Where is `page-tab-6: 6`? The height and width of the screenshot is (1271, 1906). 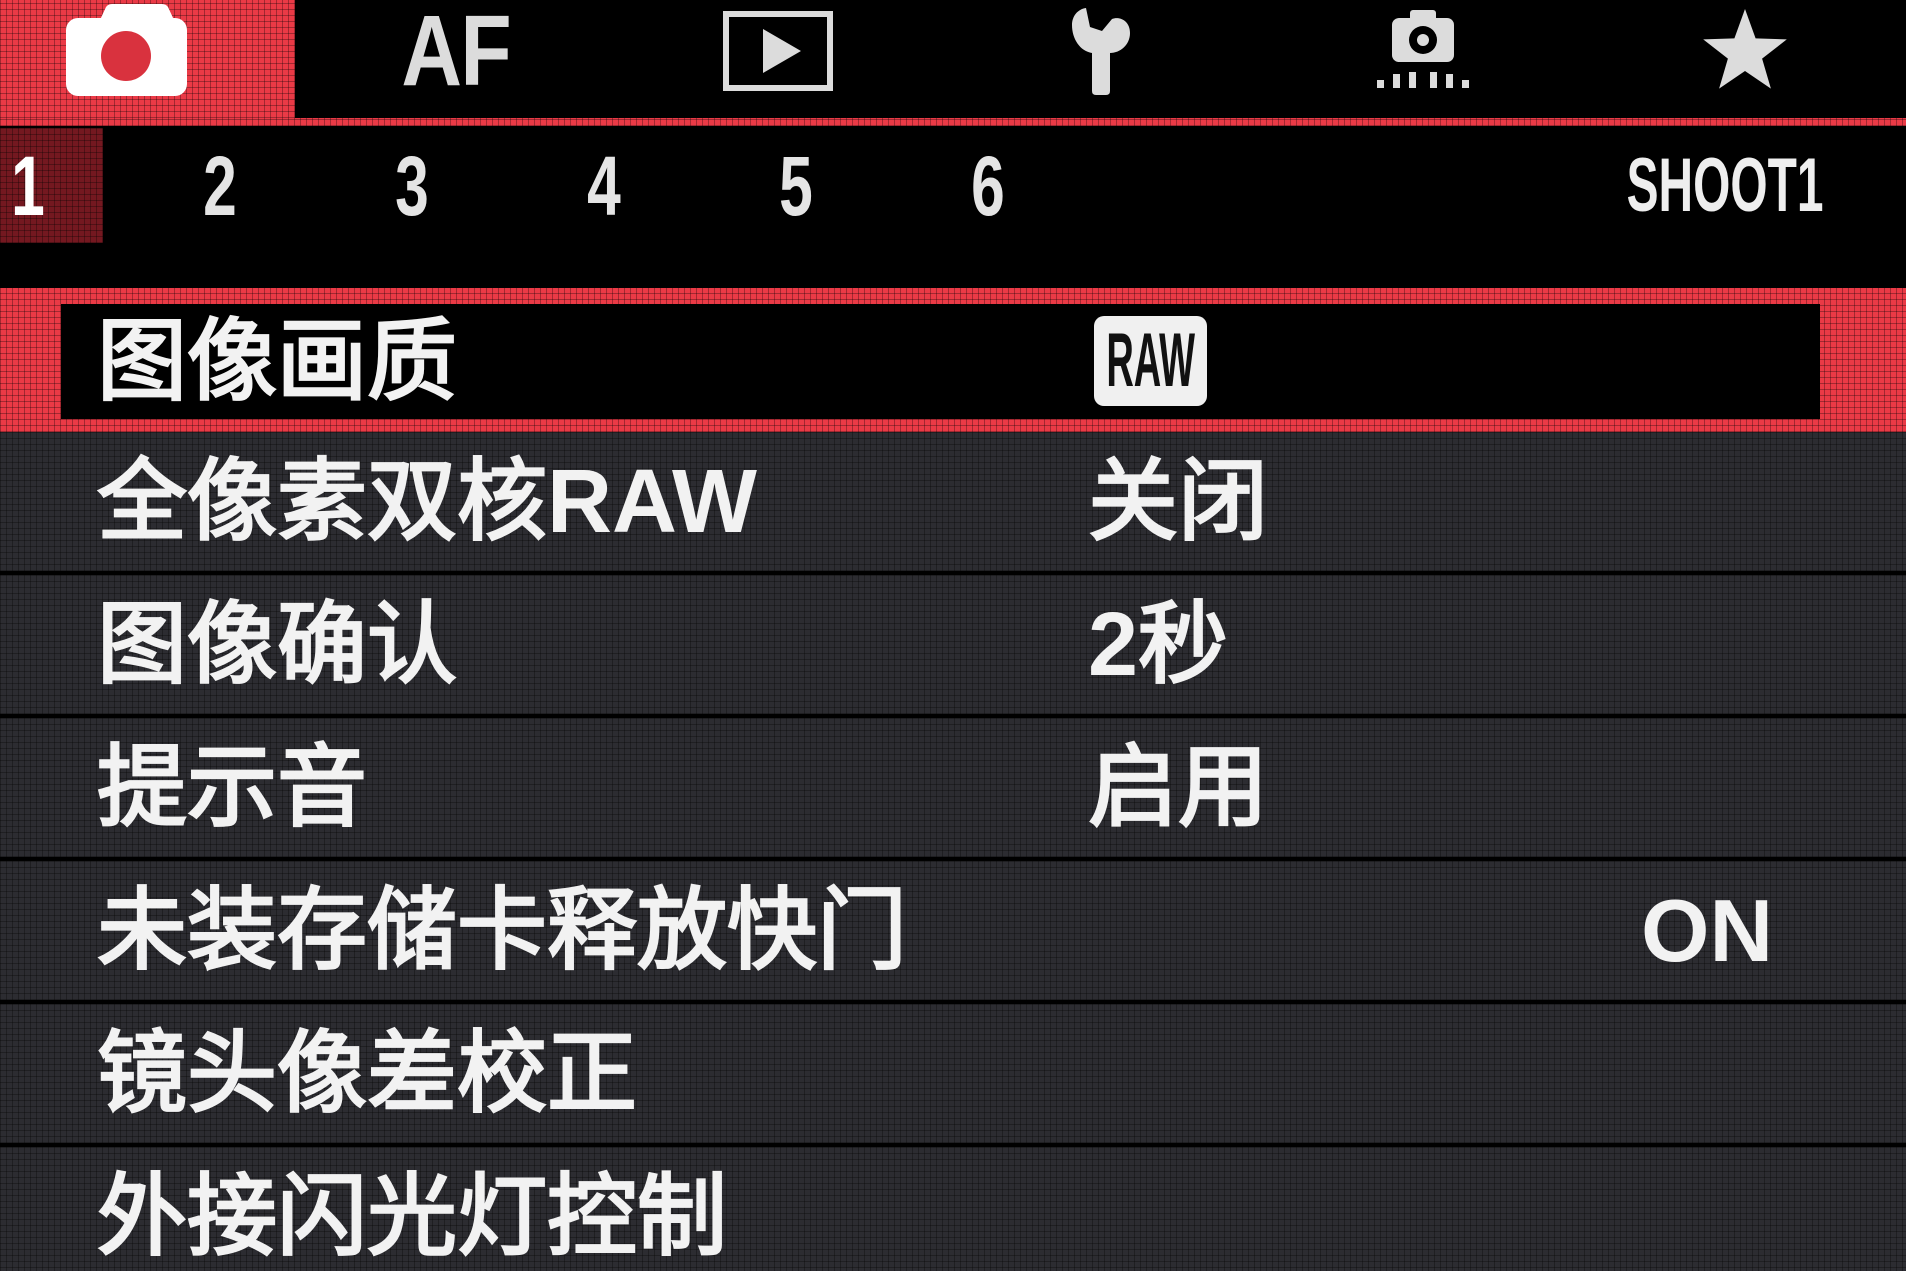
page-tab-6: 6 is located at coordinates (988, 186).